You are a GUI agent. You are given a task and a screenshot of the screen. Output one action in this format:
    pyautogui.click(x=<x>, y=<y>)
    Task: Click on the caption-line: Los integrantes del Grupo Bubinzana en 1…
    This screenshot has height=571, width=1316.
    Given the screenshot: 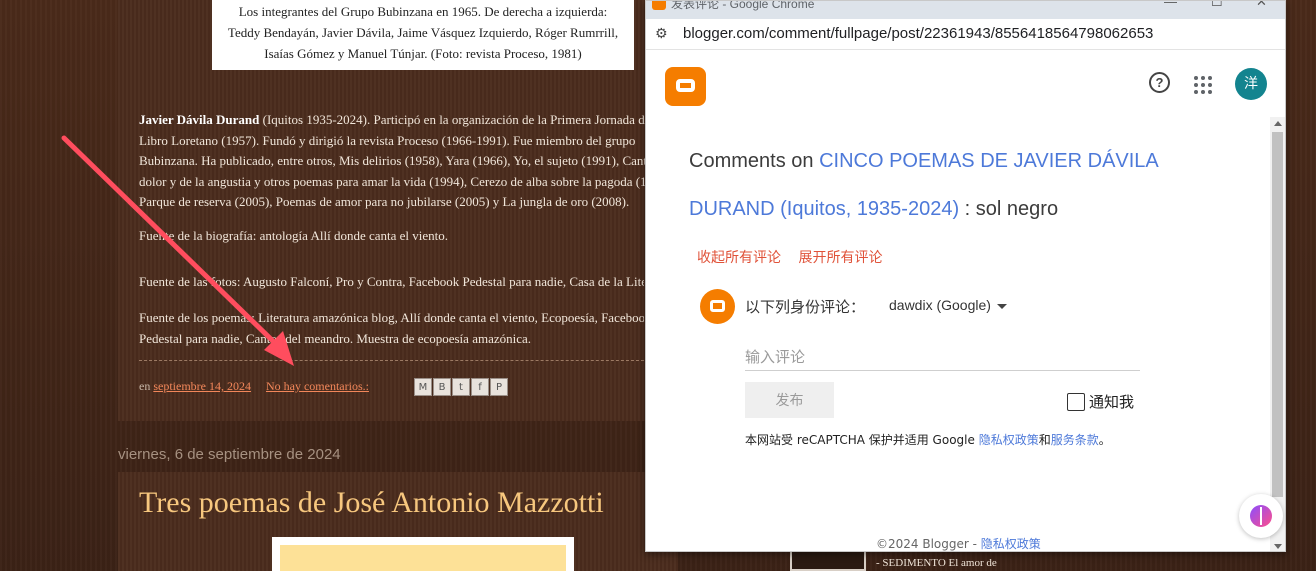 What is the action you would take?
    pyautogui.click(x=423, y=11)
    